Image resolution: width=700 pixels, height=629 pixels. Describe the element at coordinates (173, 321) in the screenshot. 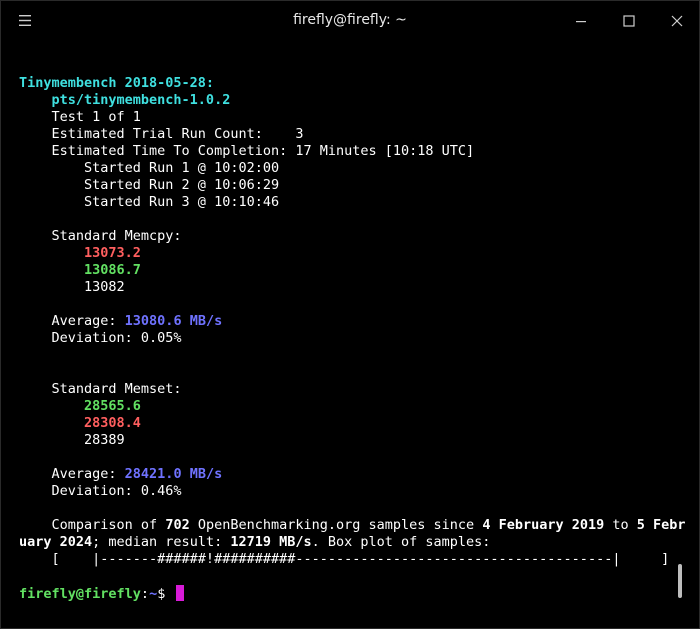

I see `memcpy-average-value: 13080.6 MB/s` at that location.